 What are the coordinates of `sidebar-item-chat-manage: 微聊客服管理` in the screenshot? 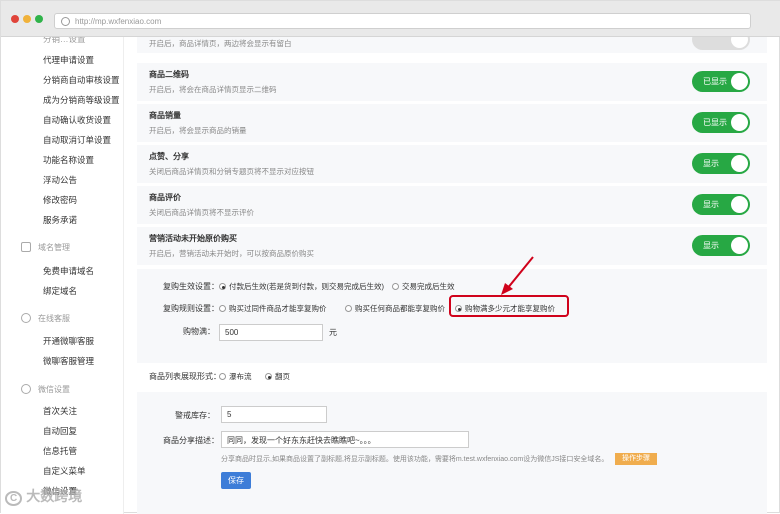 It's located at (68, 361).